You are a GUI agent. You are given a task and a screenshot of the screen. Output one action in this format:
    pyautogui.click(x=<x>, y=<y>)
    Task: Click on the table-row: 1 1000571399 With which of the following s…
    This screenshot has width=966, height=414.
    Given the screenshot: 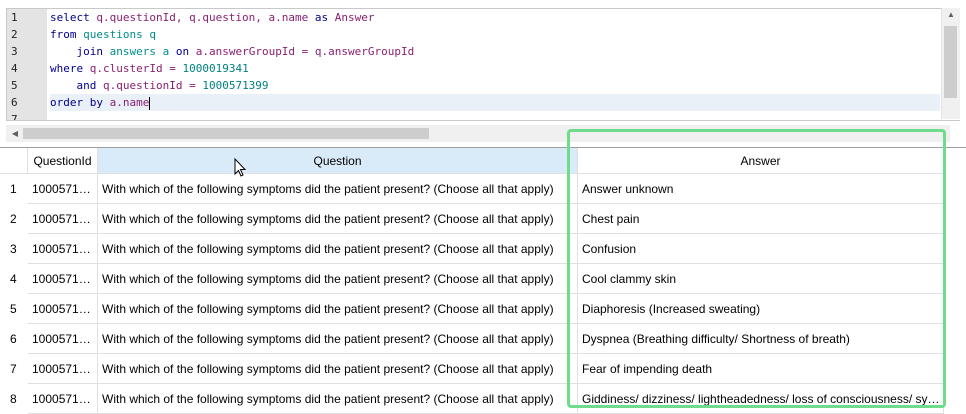 What is the action you would take?
    pyautogui.click(x=472, y=189)
    